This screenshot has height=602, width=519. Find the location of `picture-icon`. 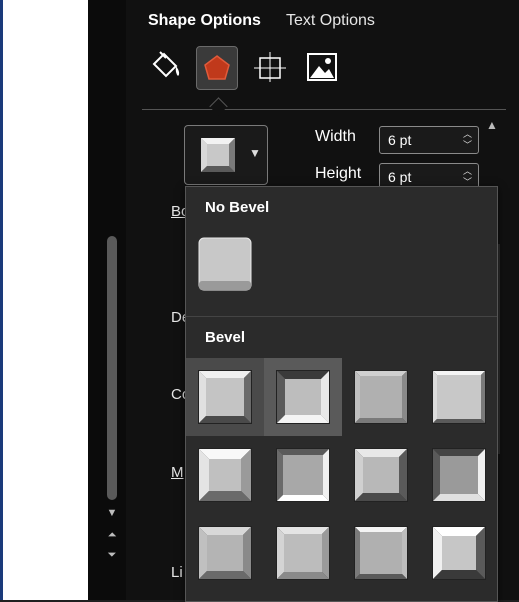

picture-icon is located at coordinates (322, 67).